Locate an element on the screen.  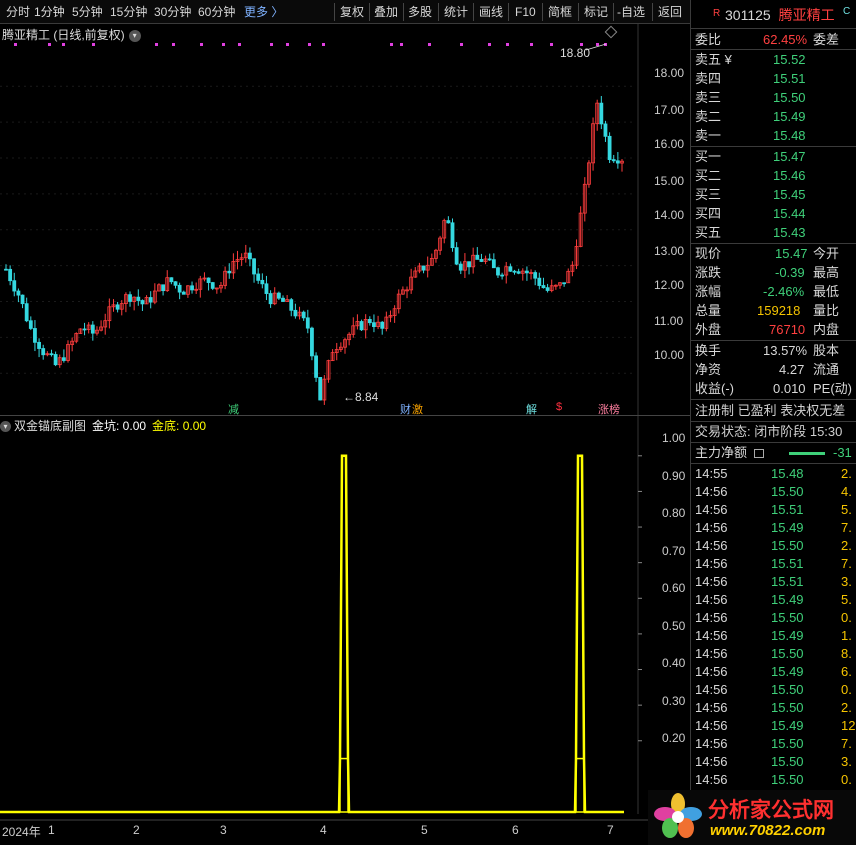
tb-simple: 简框 is located at coordinates (560, 12).